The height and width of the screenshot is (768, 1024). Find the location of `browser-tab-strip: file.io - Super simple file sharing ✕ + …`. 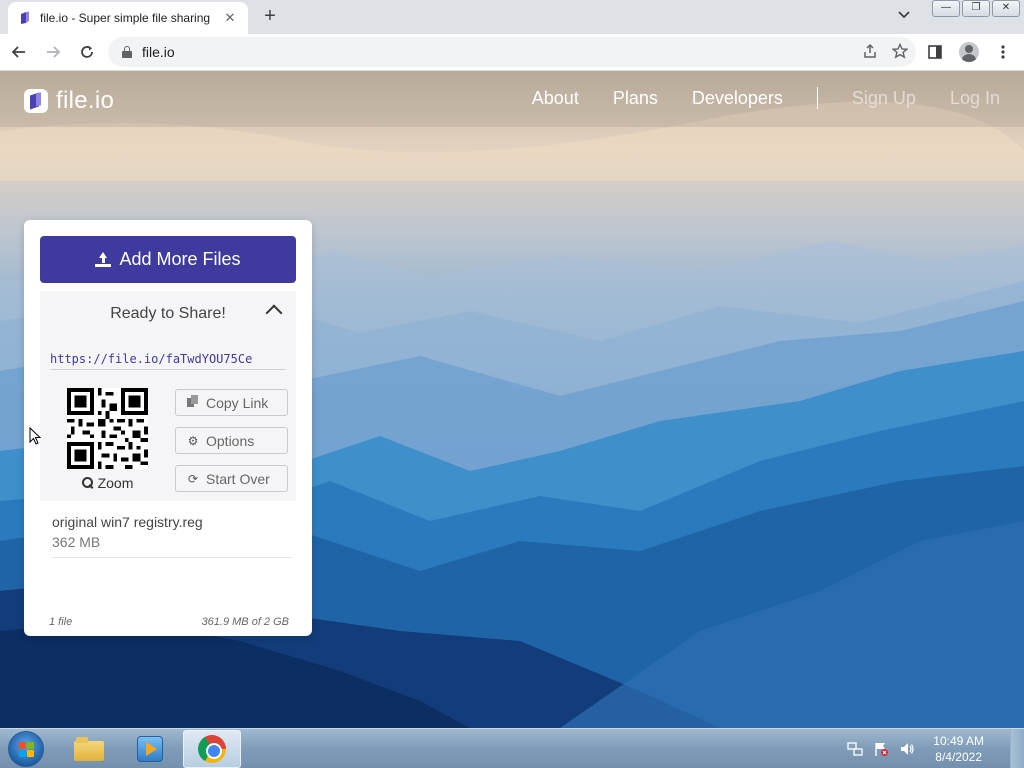

browser-tab-strip: file.io - Super simple file sharing ✕ + … is located at coordinates (512, 17).